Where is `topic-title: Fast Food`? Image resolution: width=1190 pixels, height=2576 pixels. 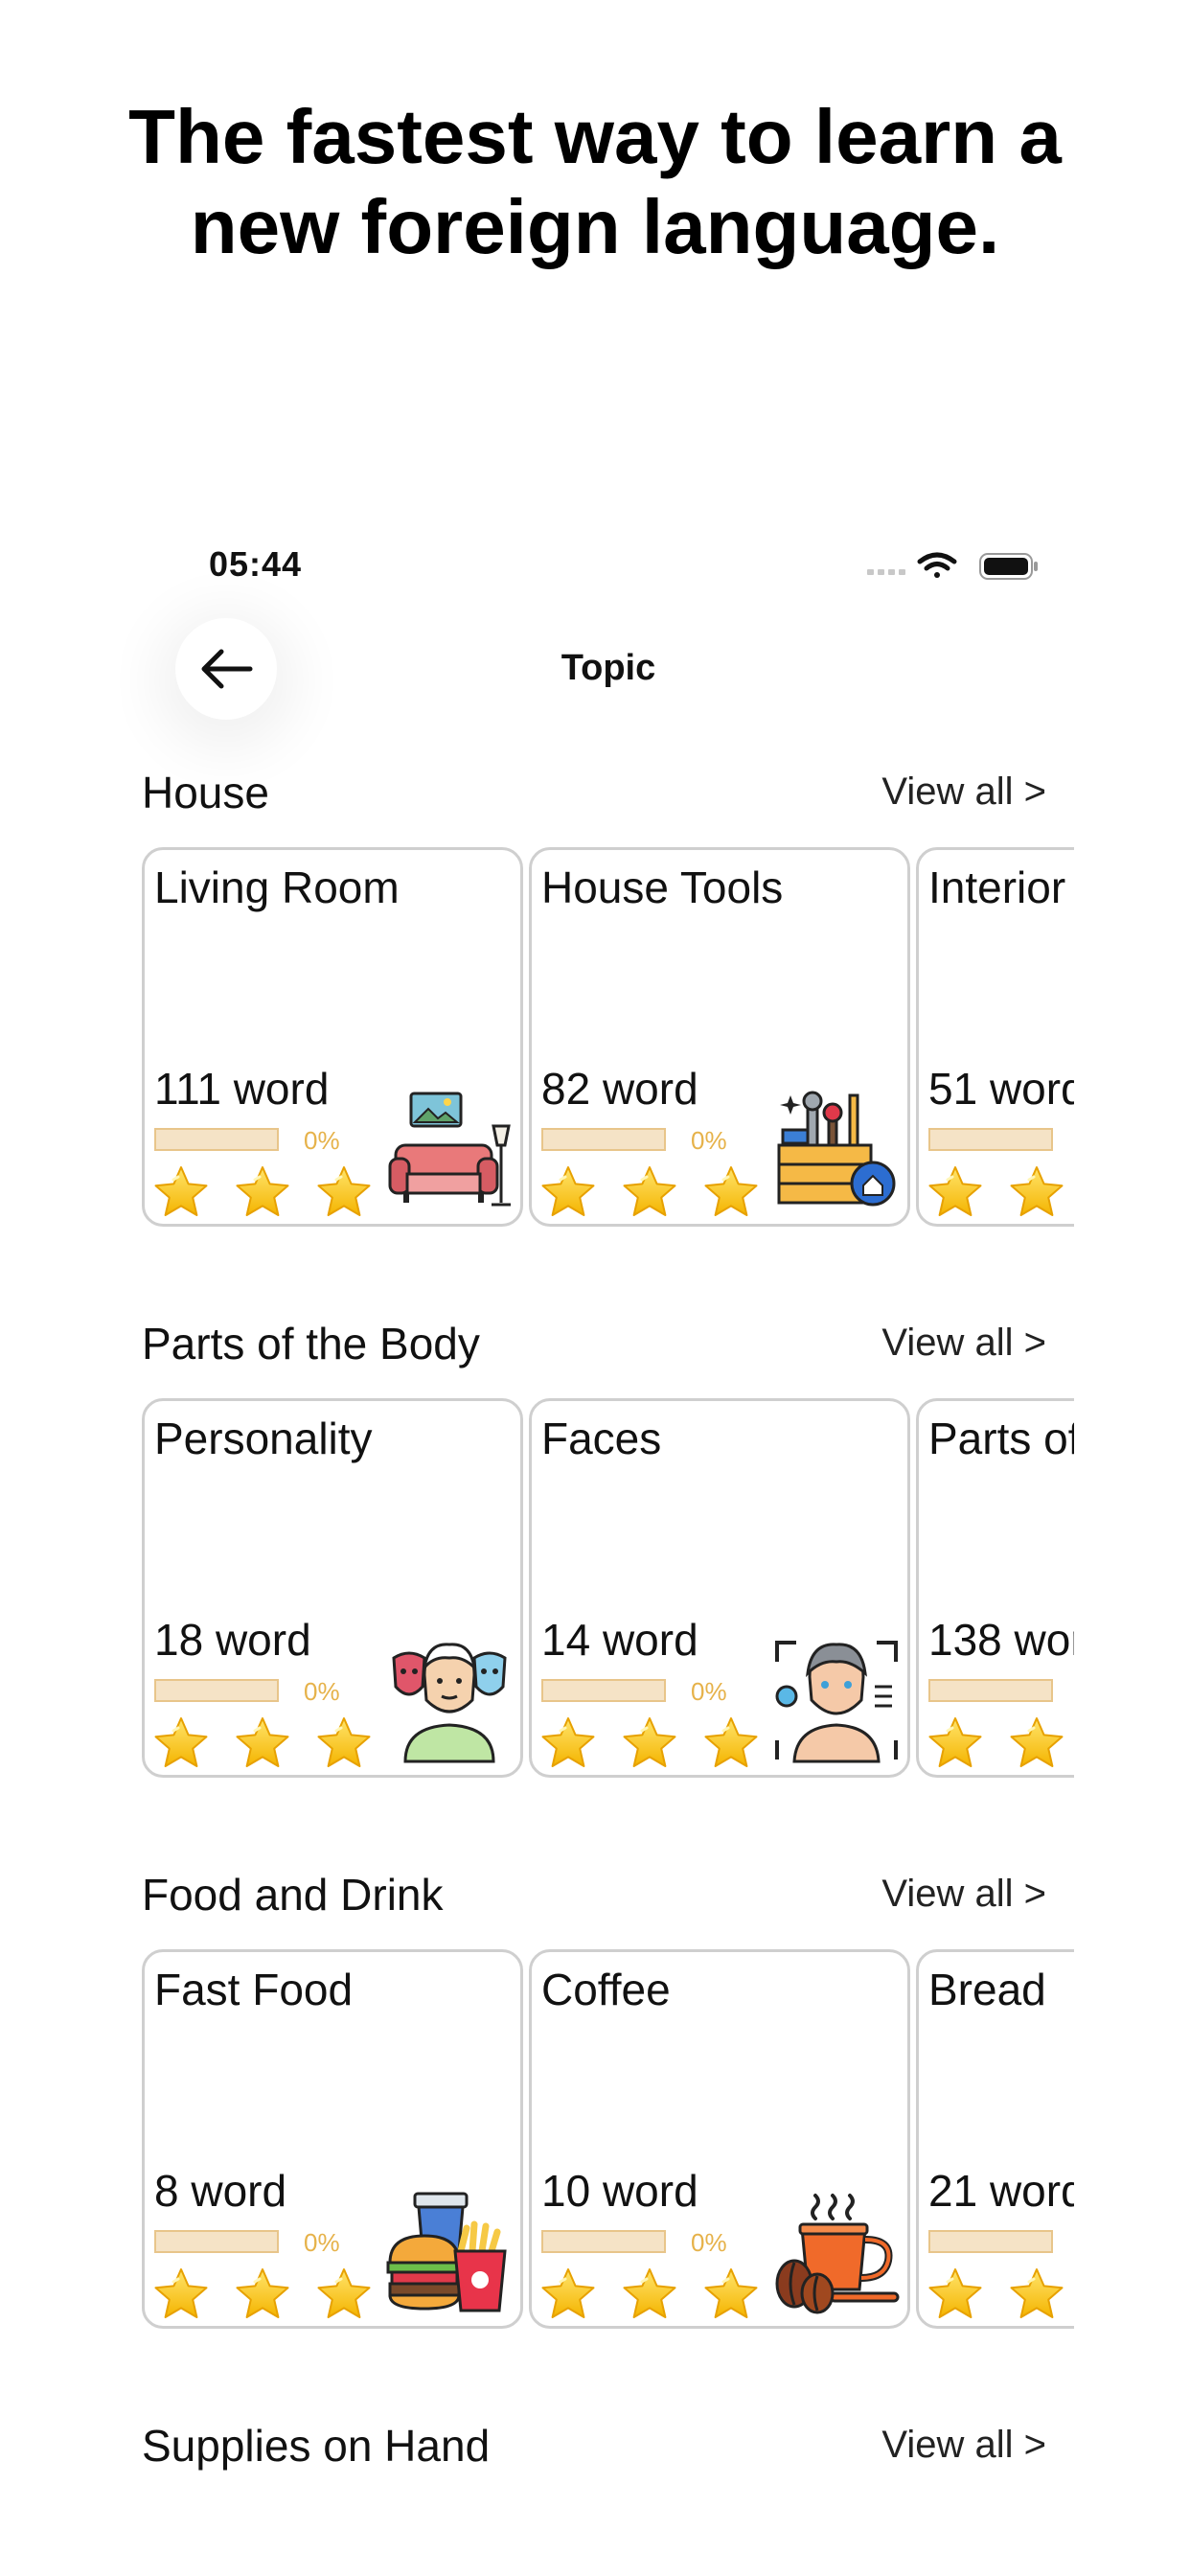 topic-title: Fast Food is located at coordinates (254, 1989).